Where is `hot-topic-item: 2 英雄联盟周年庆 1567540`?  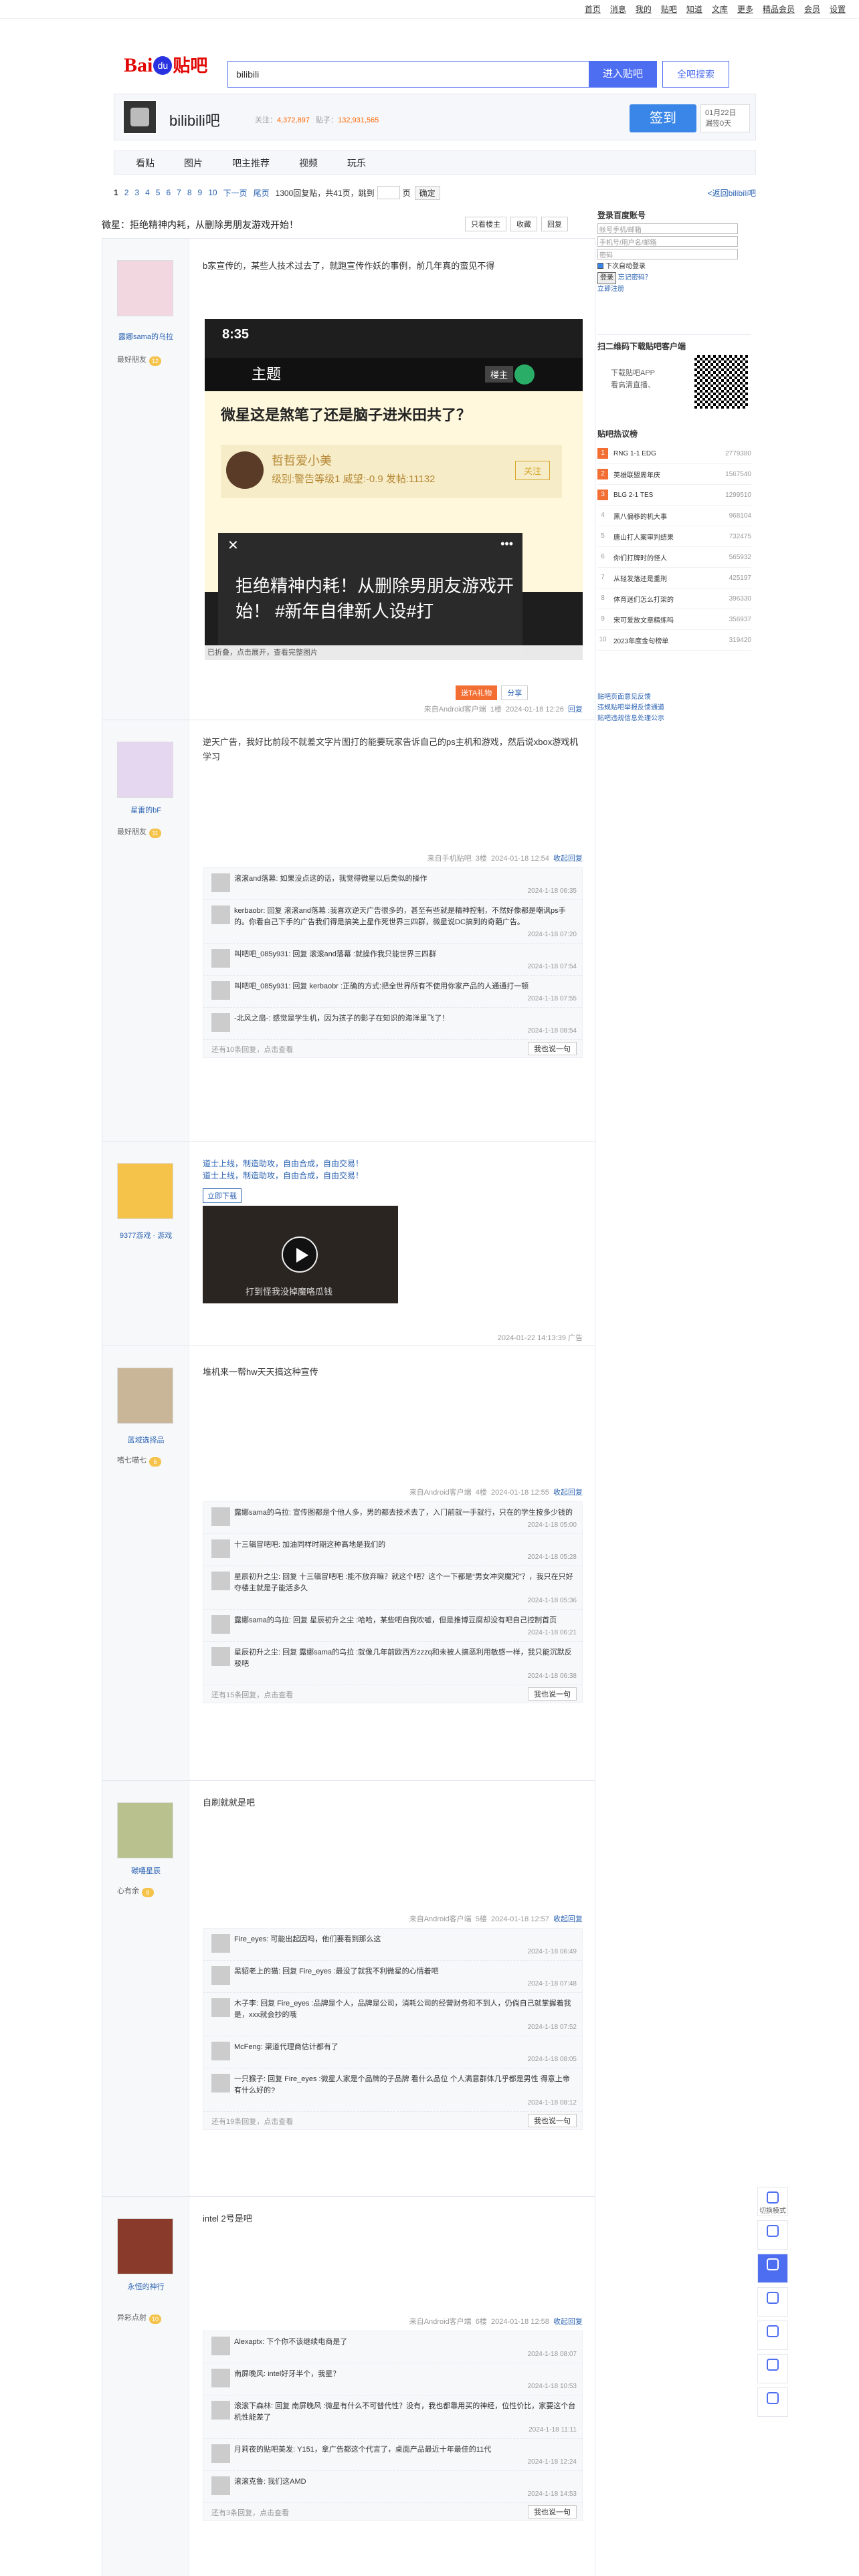
hot-topic-item: 2 英雄联盟周年庆 1567540 is located at coordinates (674, 475).